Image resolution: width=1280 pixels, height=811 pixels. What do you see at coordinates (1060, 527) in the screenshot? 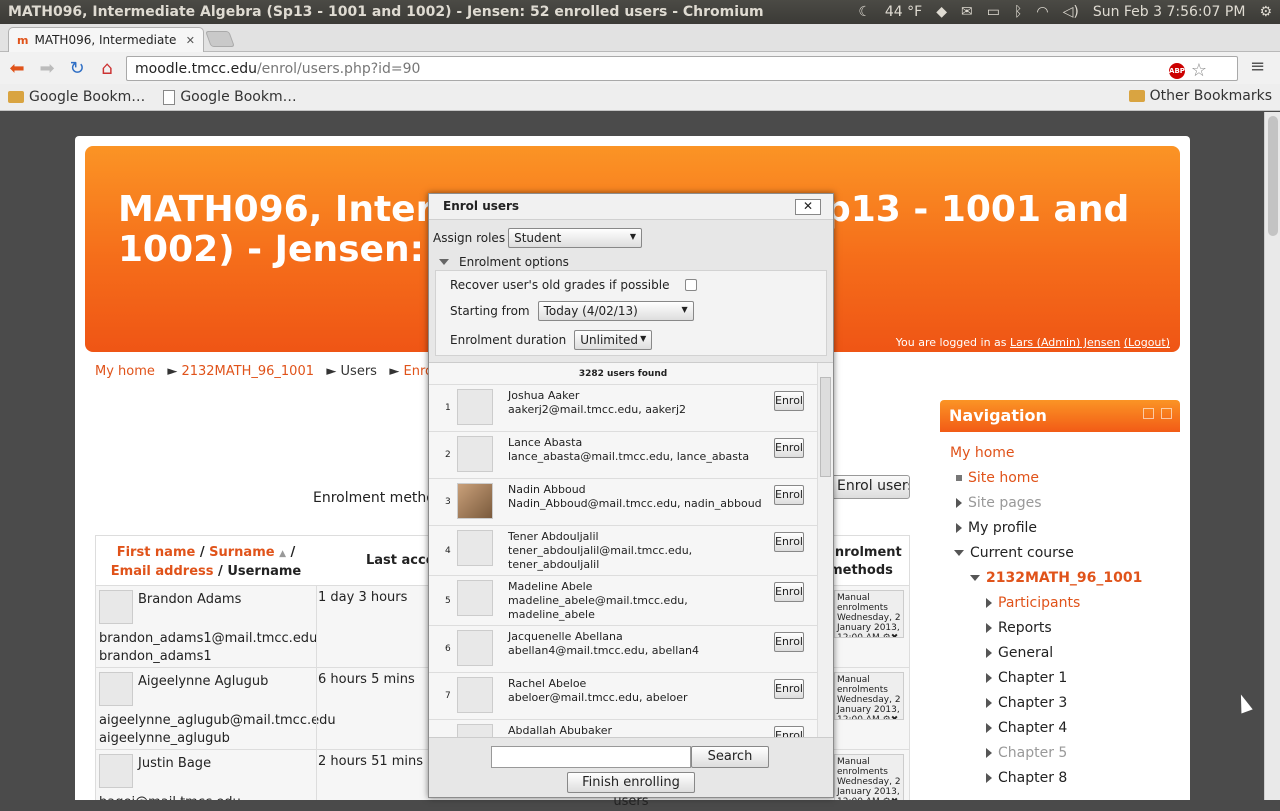
I see `nav-item-my-profile: My profile` at bounding box center [1060, 527].